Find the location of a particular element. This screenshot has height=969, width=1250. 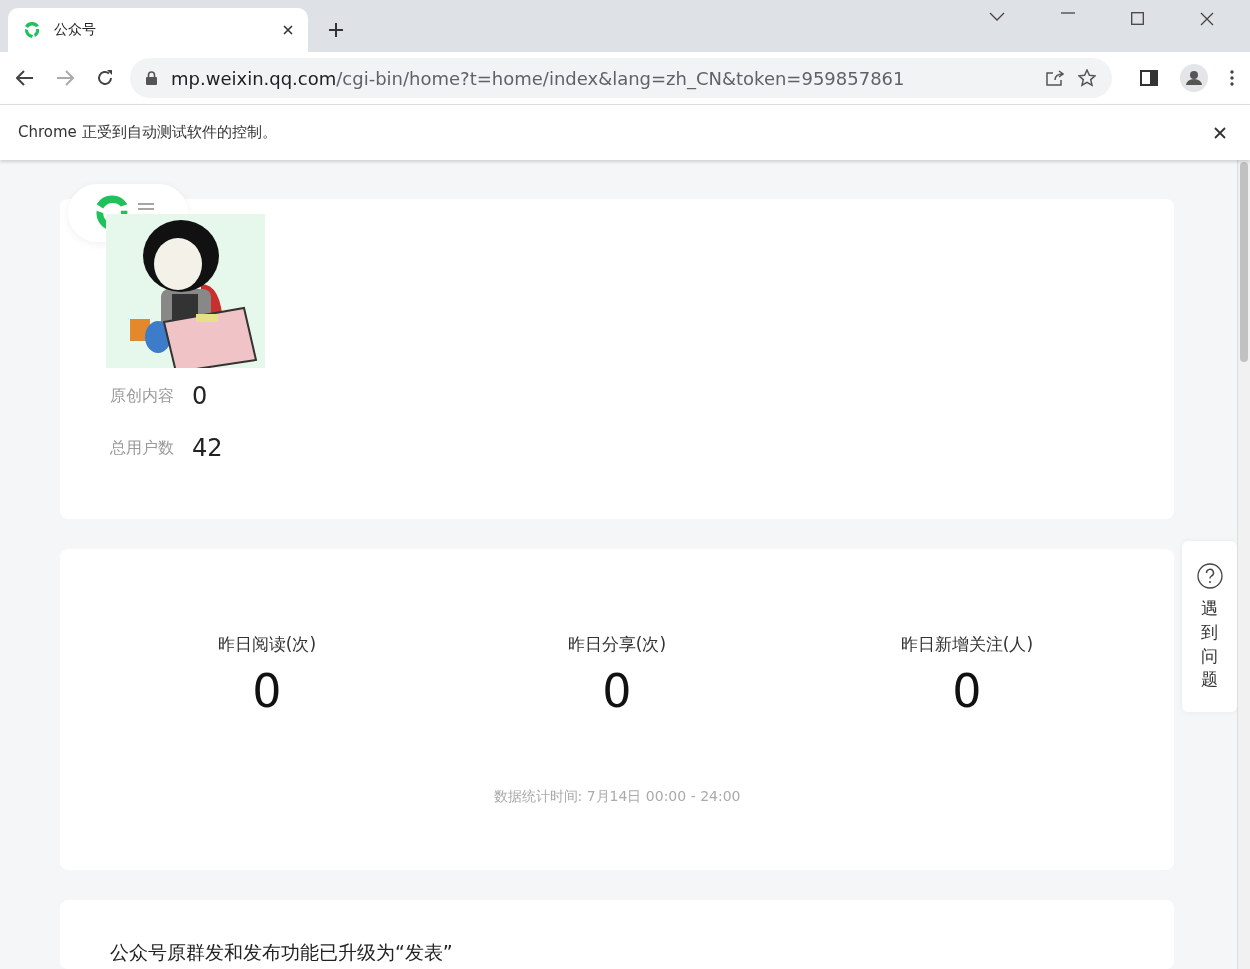

help-button: 遇到问题 is located at coordinates (1209, 626).